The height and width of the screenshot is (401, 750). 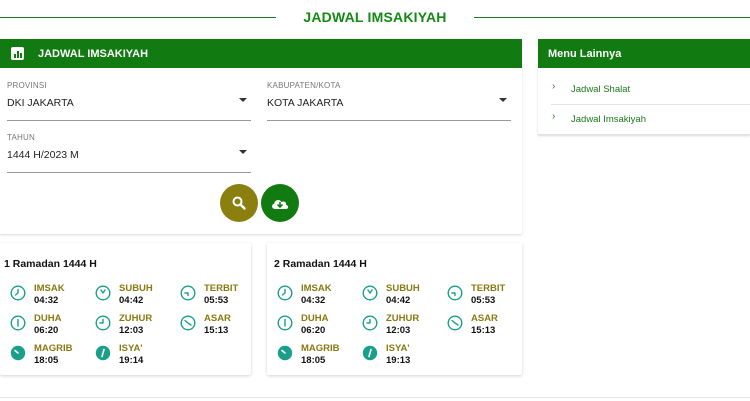 I want to click on prayer-time-imsak: IMSAK 04:32, so click(x=317, y=295).